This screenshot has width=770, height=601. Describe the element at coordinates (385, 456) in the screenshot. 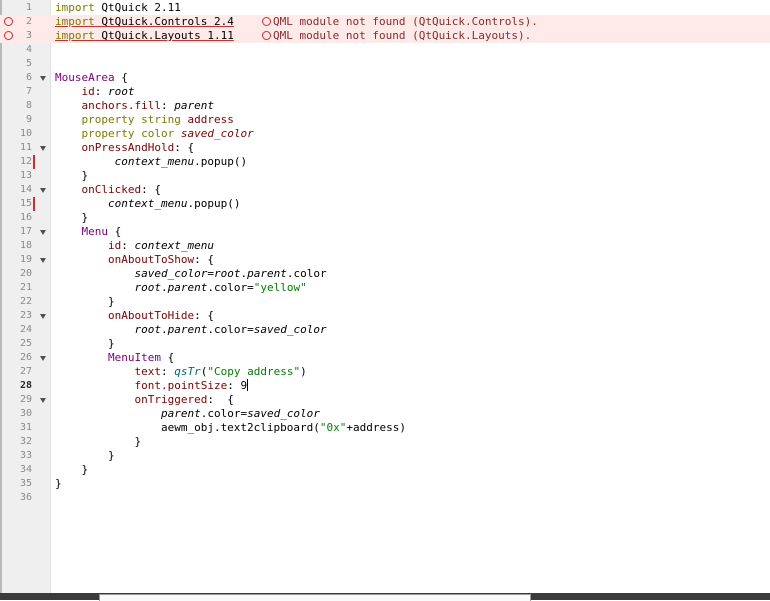

I see `code-line: 33 }` at that location.